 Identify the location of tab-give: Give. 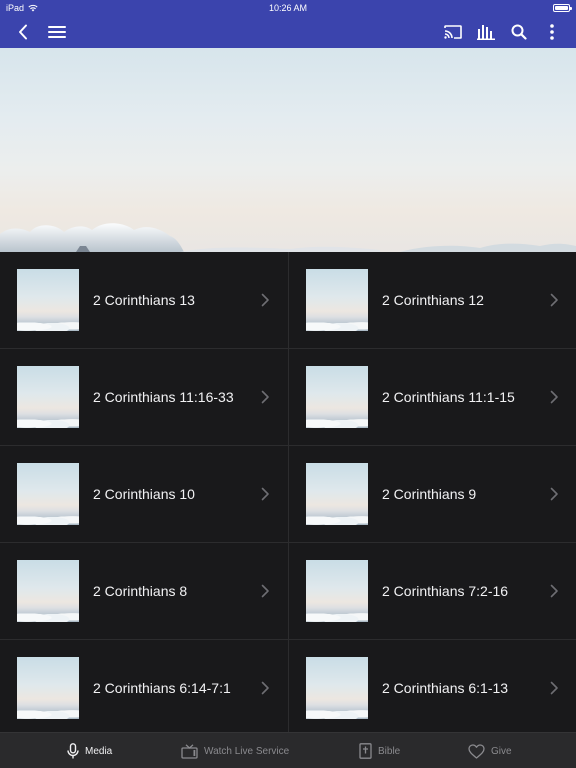
(490, 750).